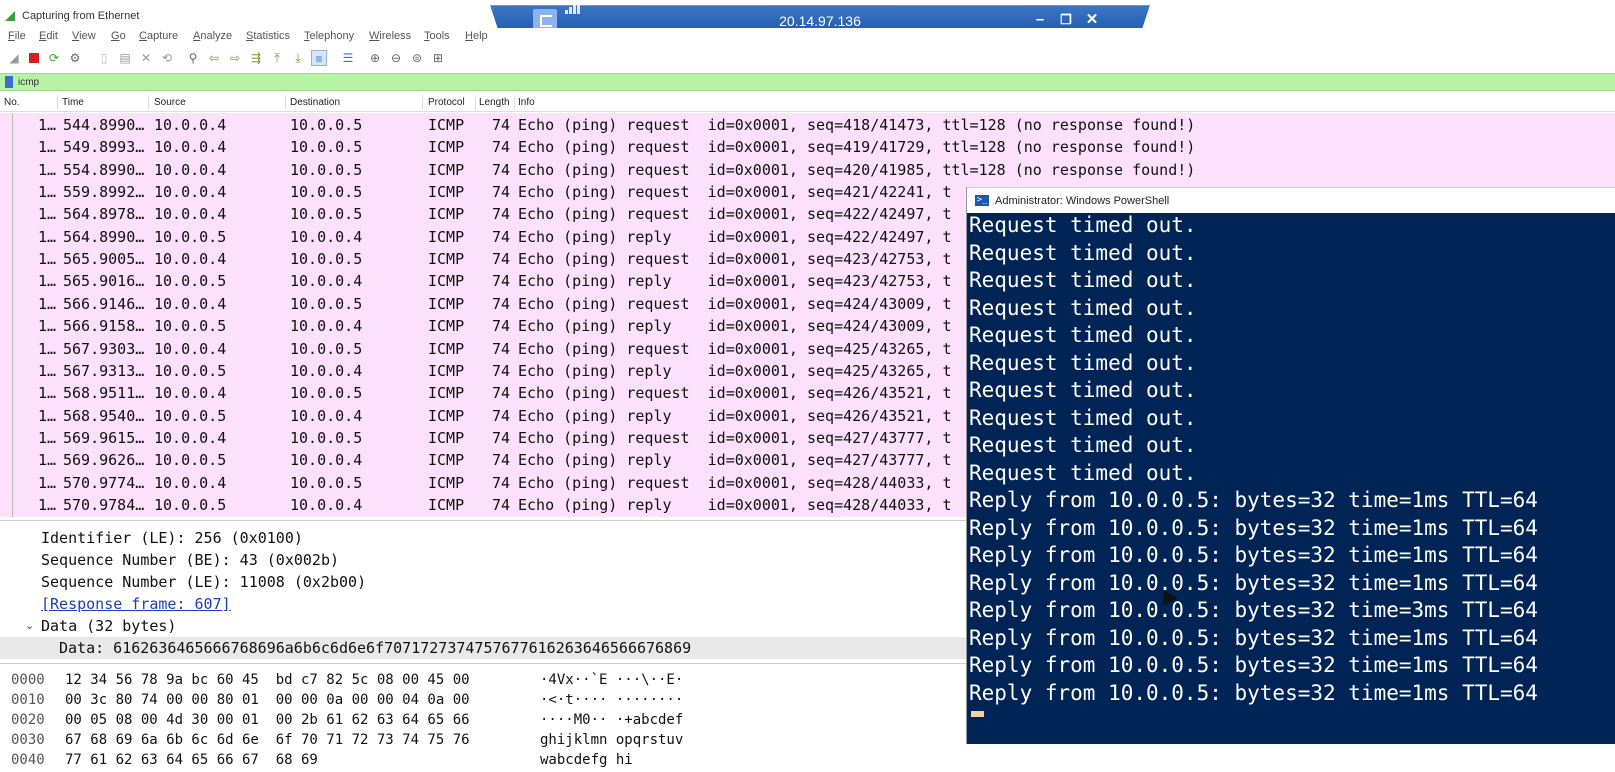  Describe the element at coordinates (437, 36) in the screenshot. I see `menu-tools: Tools` at that location.